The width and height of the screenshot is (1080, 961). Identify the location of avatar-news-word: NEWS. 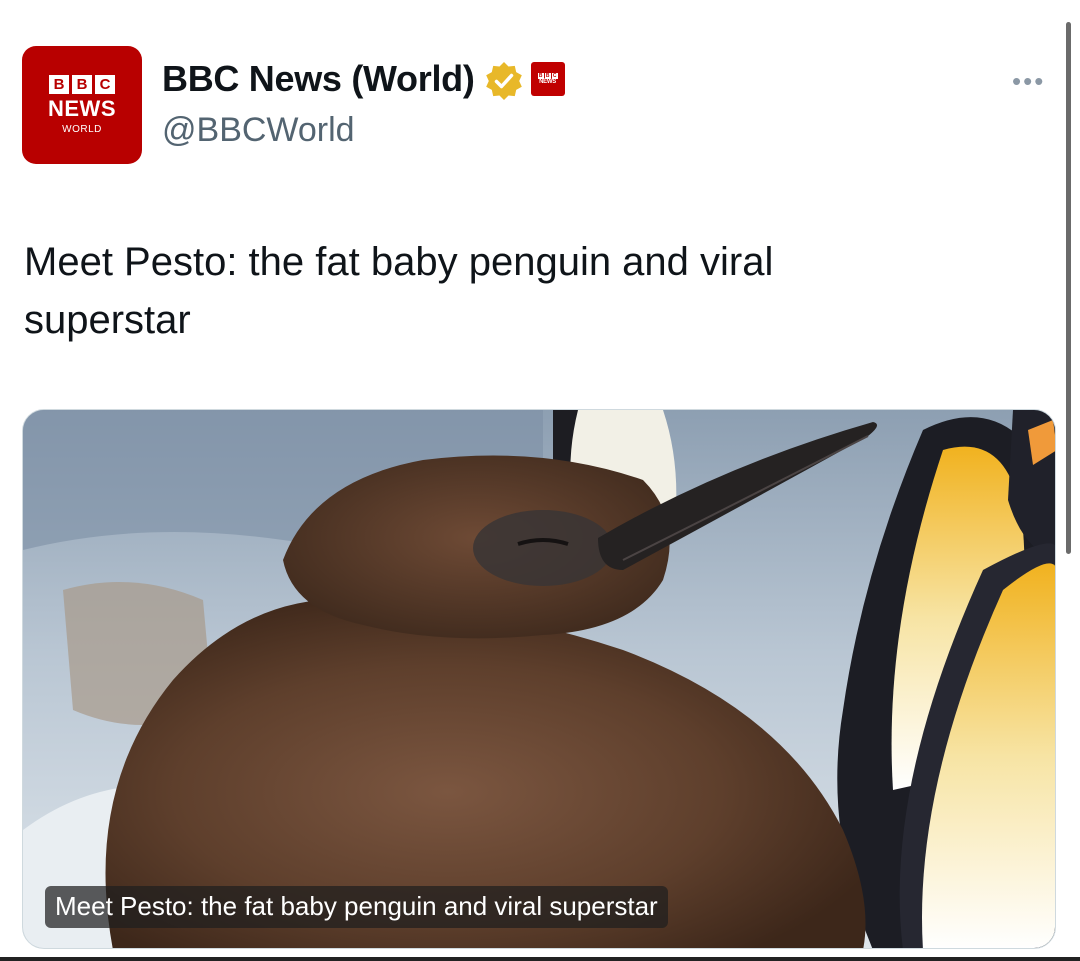
(82, 108).